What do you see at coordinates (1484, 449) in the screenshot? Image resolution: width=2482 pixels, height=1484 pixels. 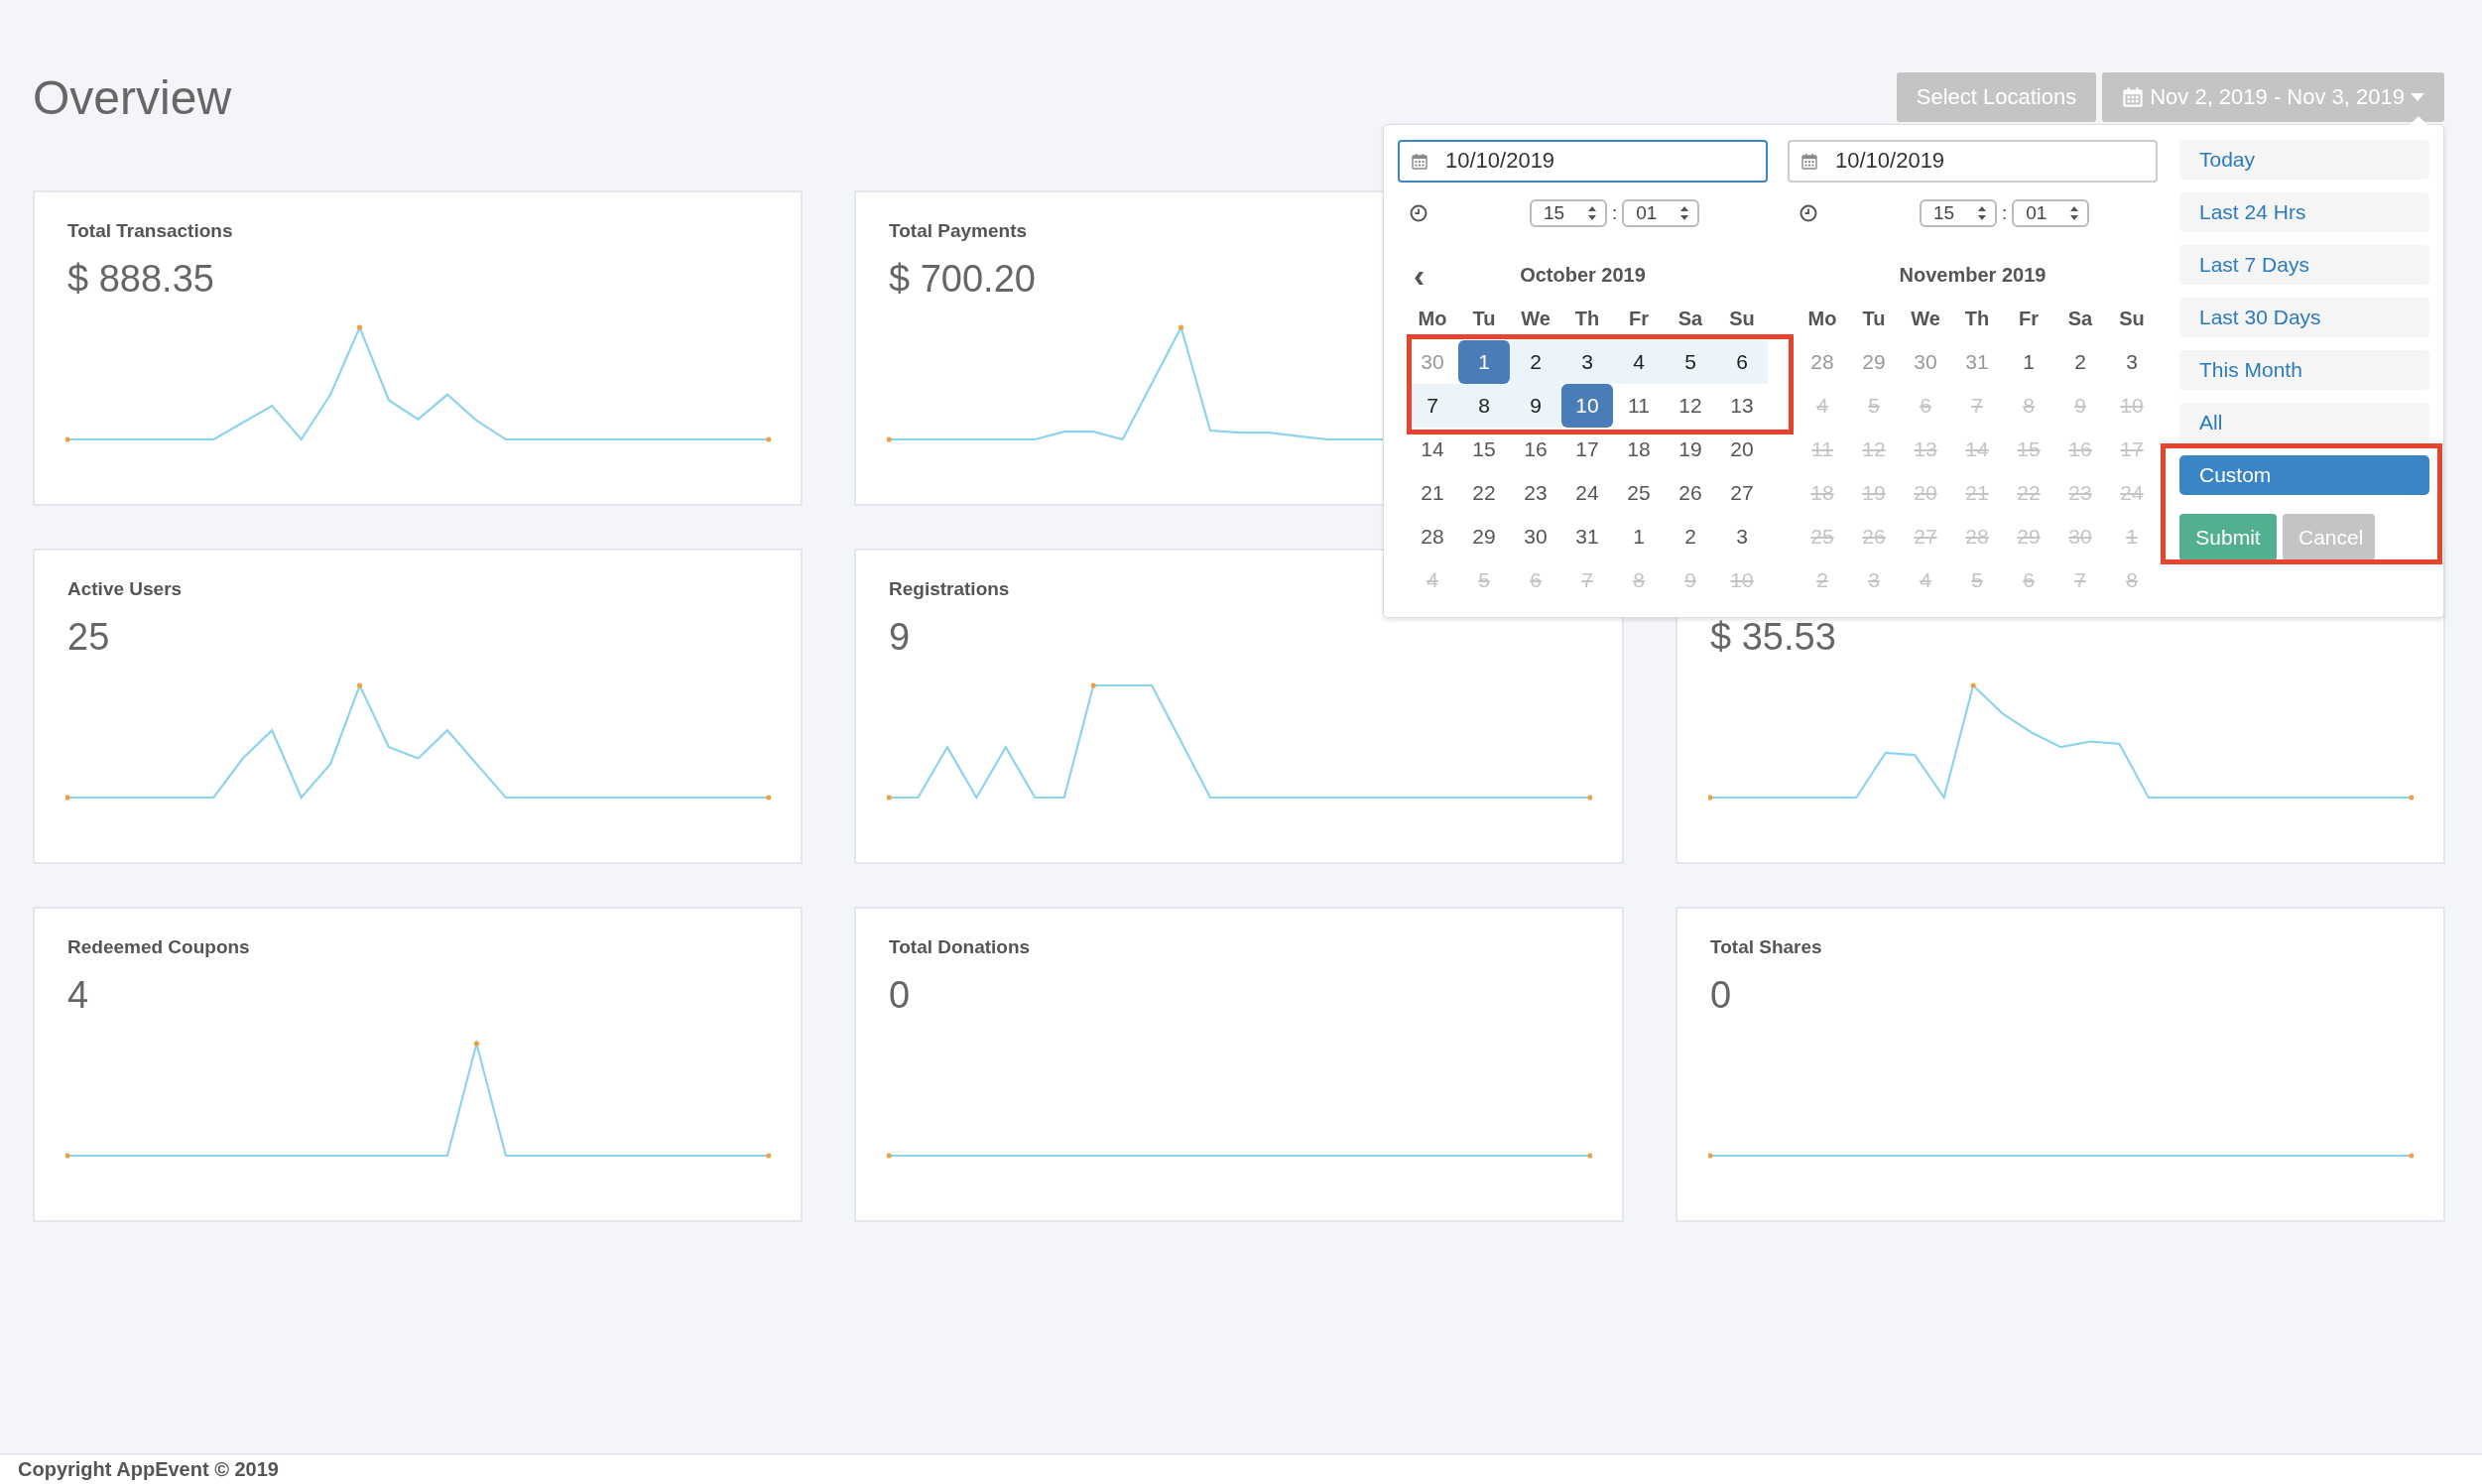 I see `calendar-day: 15` at bounding box center [1484, 449].